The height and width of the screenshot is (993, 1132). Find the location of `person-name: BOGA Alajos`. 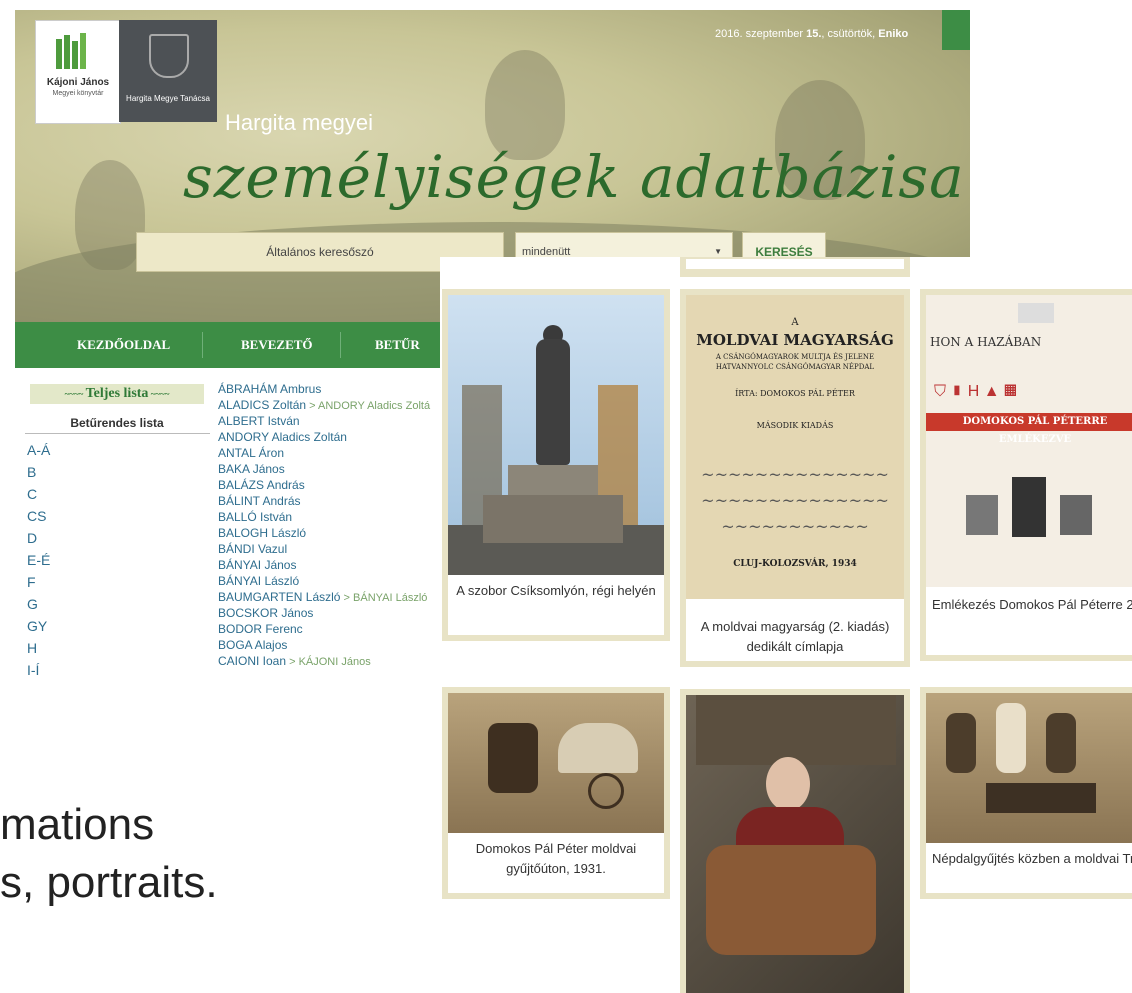

person-name: BOGA Alajos is located at coordinates (253, 645).